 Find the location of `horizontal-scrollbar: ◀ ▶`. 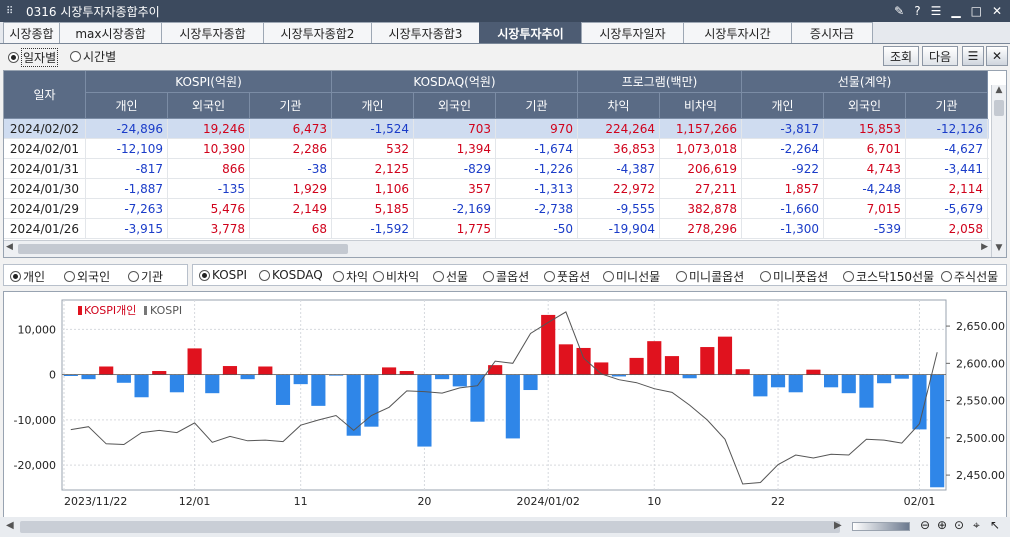

horizontal-scrollbar: ◀ ▶ is located at coordinates (497, 248).